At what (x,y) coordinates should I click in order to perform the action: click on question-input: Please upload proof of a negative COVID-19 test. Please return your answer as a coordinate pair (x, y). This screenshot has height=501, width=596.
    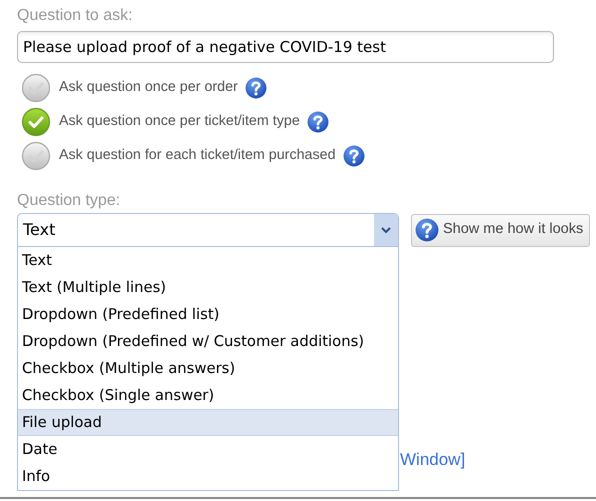
    Looking at the image, I should click on (285, 47).